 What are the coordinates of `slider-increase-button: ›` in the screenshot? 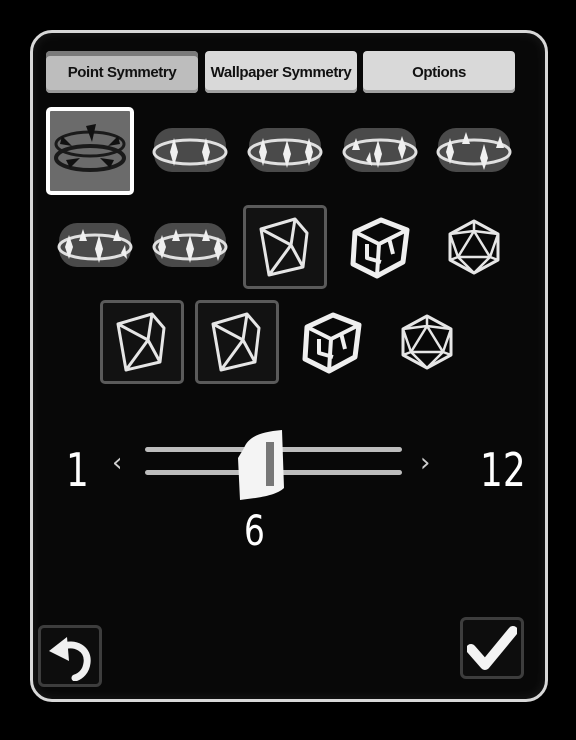 It's located at (425, 463).